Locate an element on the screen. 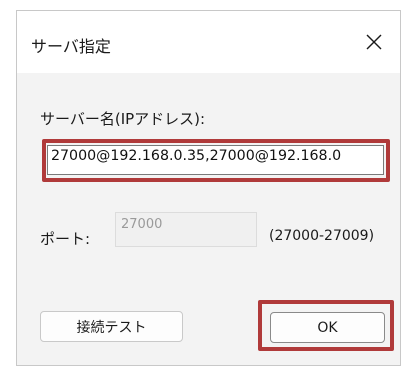 This screenshot has width=406, height=369. port-input: 27000 is located at coordinates (186, 229).